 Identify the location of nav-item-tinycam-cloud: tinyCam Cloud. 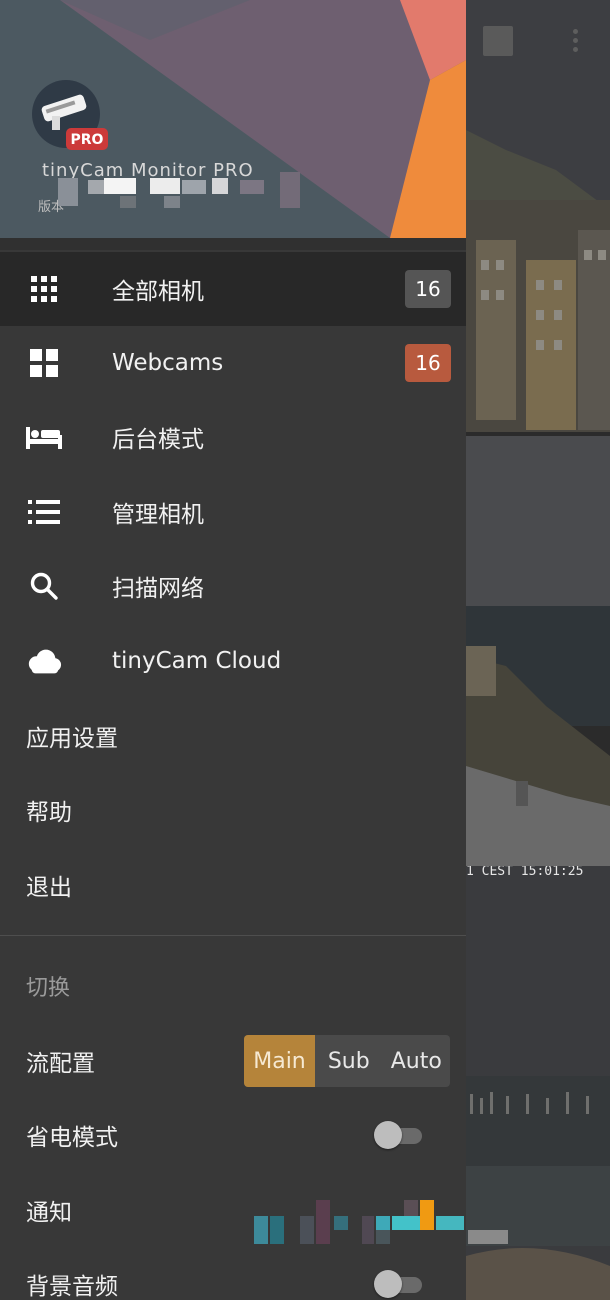
(233, 661).